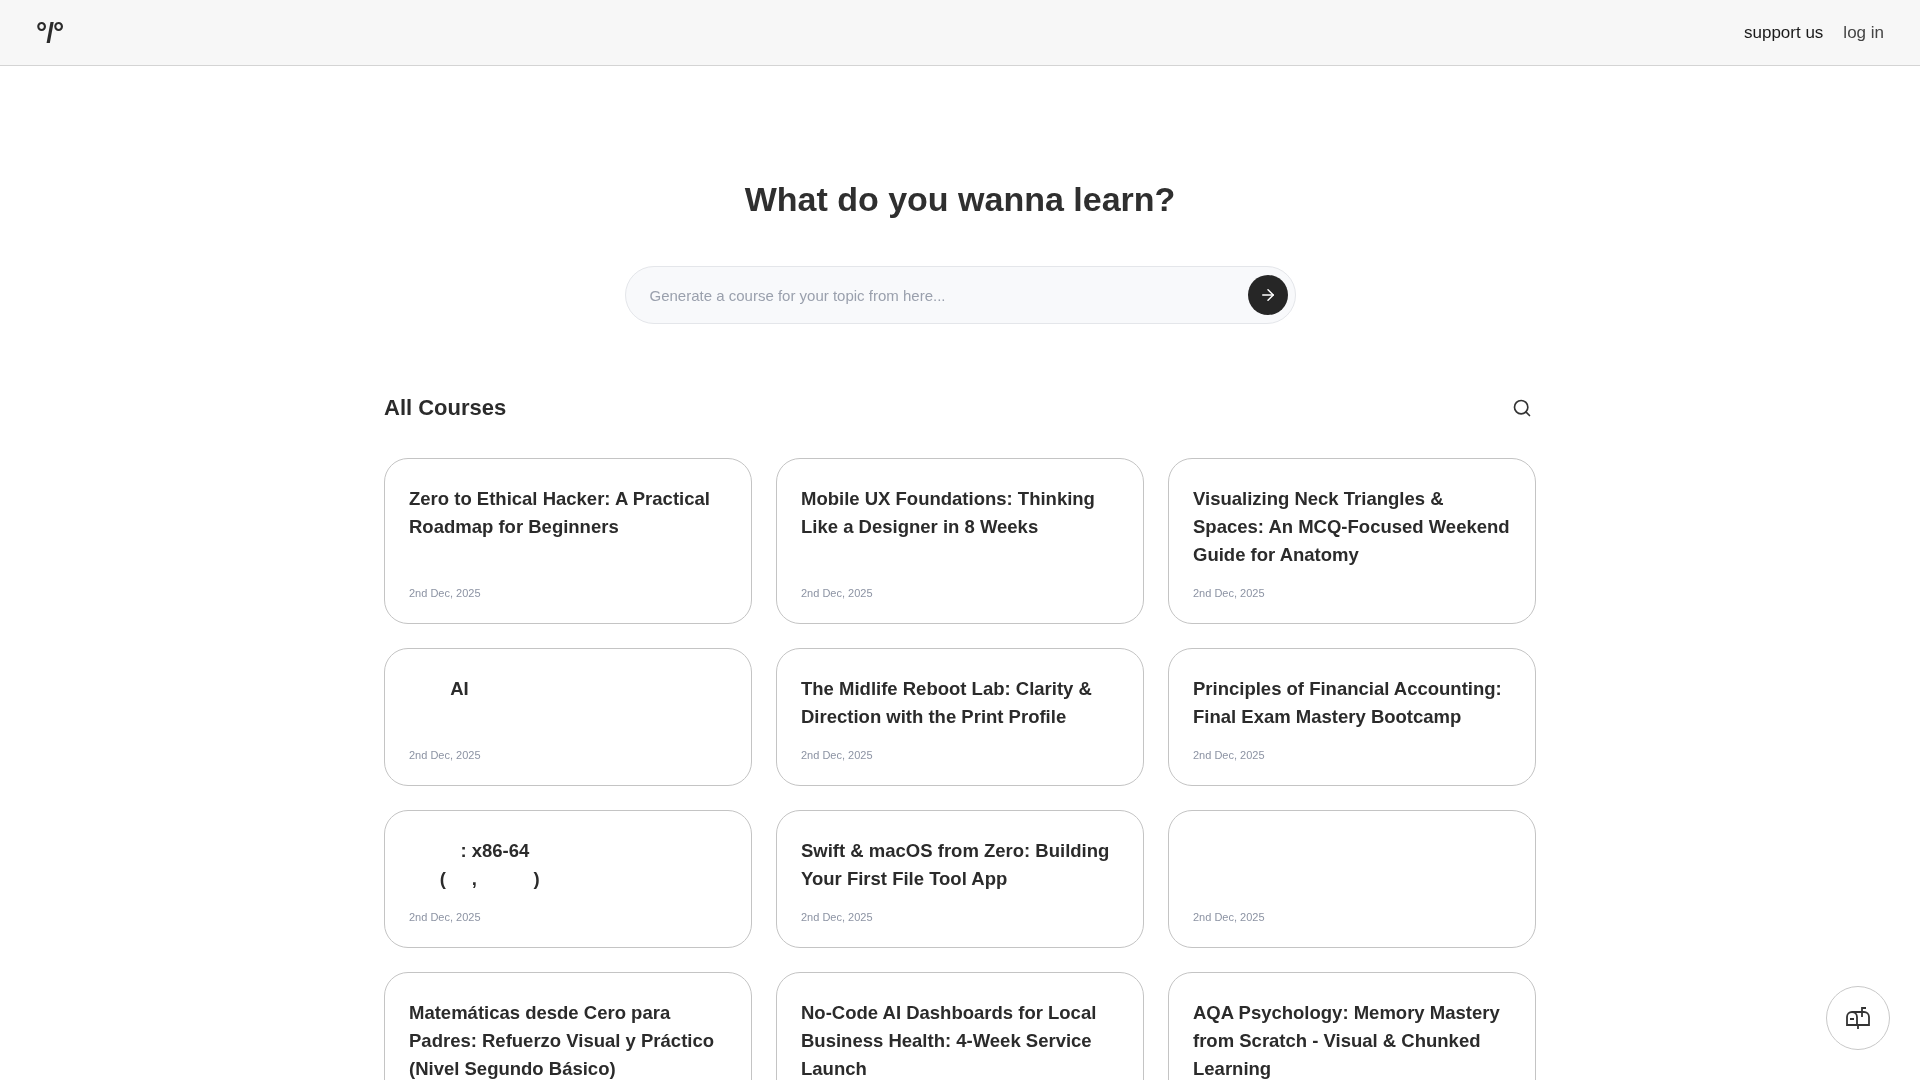 This screenshot has height=1080, width=1920. I want to click on course-title: The Midlife Reboot Lab: Clarity & Direction with the Print Profile, so click(947, 703).